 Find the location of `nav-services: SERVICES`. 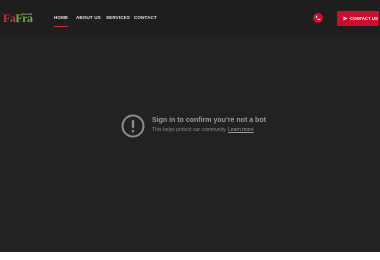

nav-services: SERVICES is located at coordinates (118, 17).